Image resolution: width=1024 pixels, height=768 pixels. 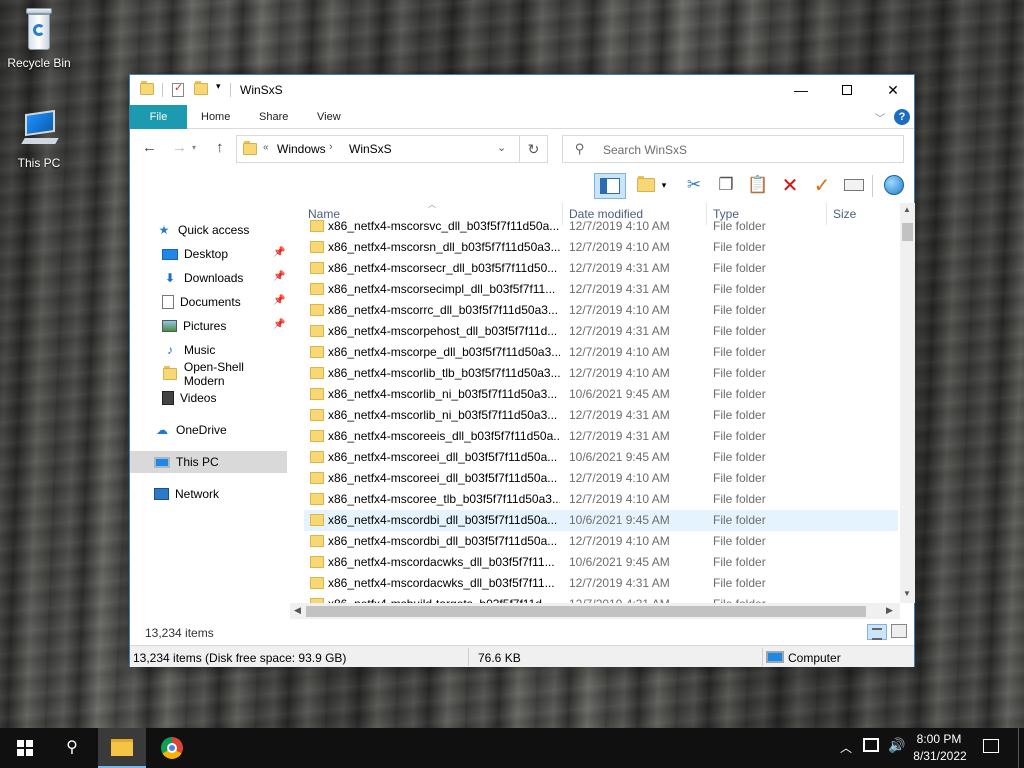 I want to click on show-desktop-button, so click(x=1021, y=748).